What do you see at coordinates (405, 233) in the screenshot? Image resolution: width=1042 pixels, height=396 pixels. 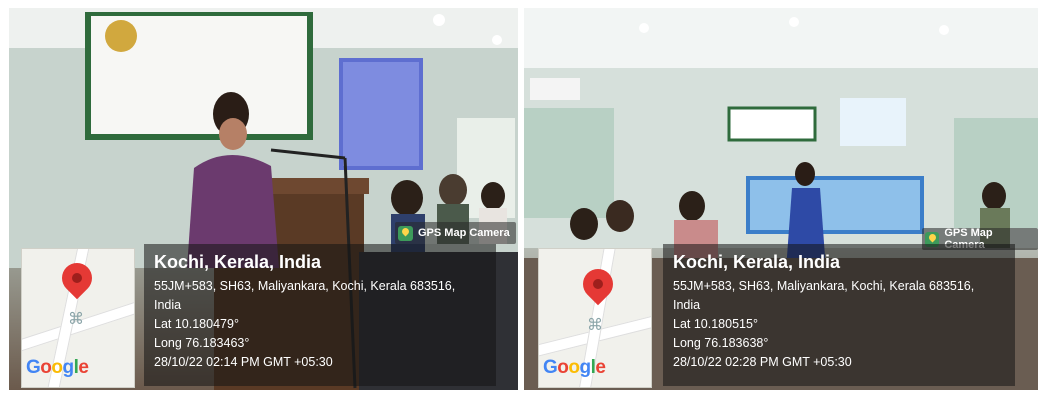 I see `gps-camera-icon` at bounding box center [405, 233].